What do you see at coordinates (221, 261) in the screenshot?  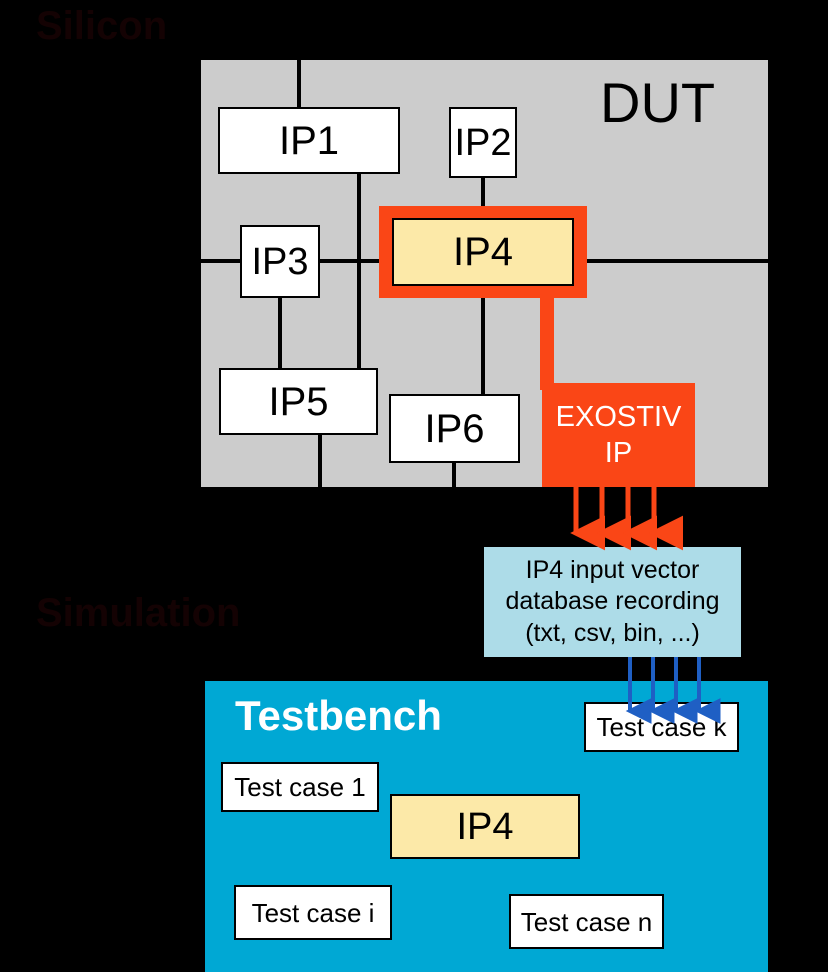 I see `wire-ip3-left` at bounding box center [221, 261].